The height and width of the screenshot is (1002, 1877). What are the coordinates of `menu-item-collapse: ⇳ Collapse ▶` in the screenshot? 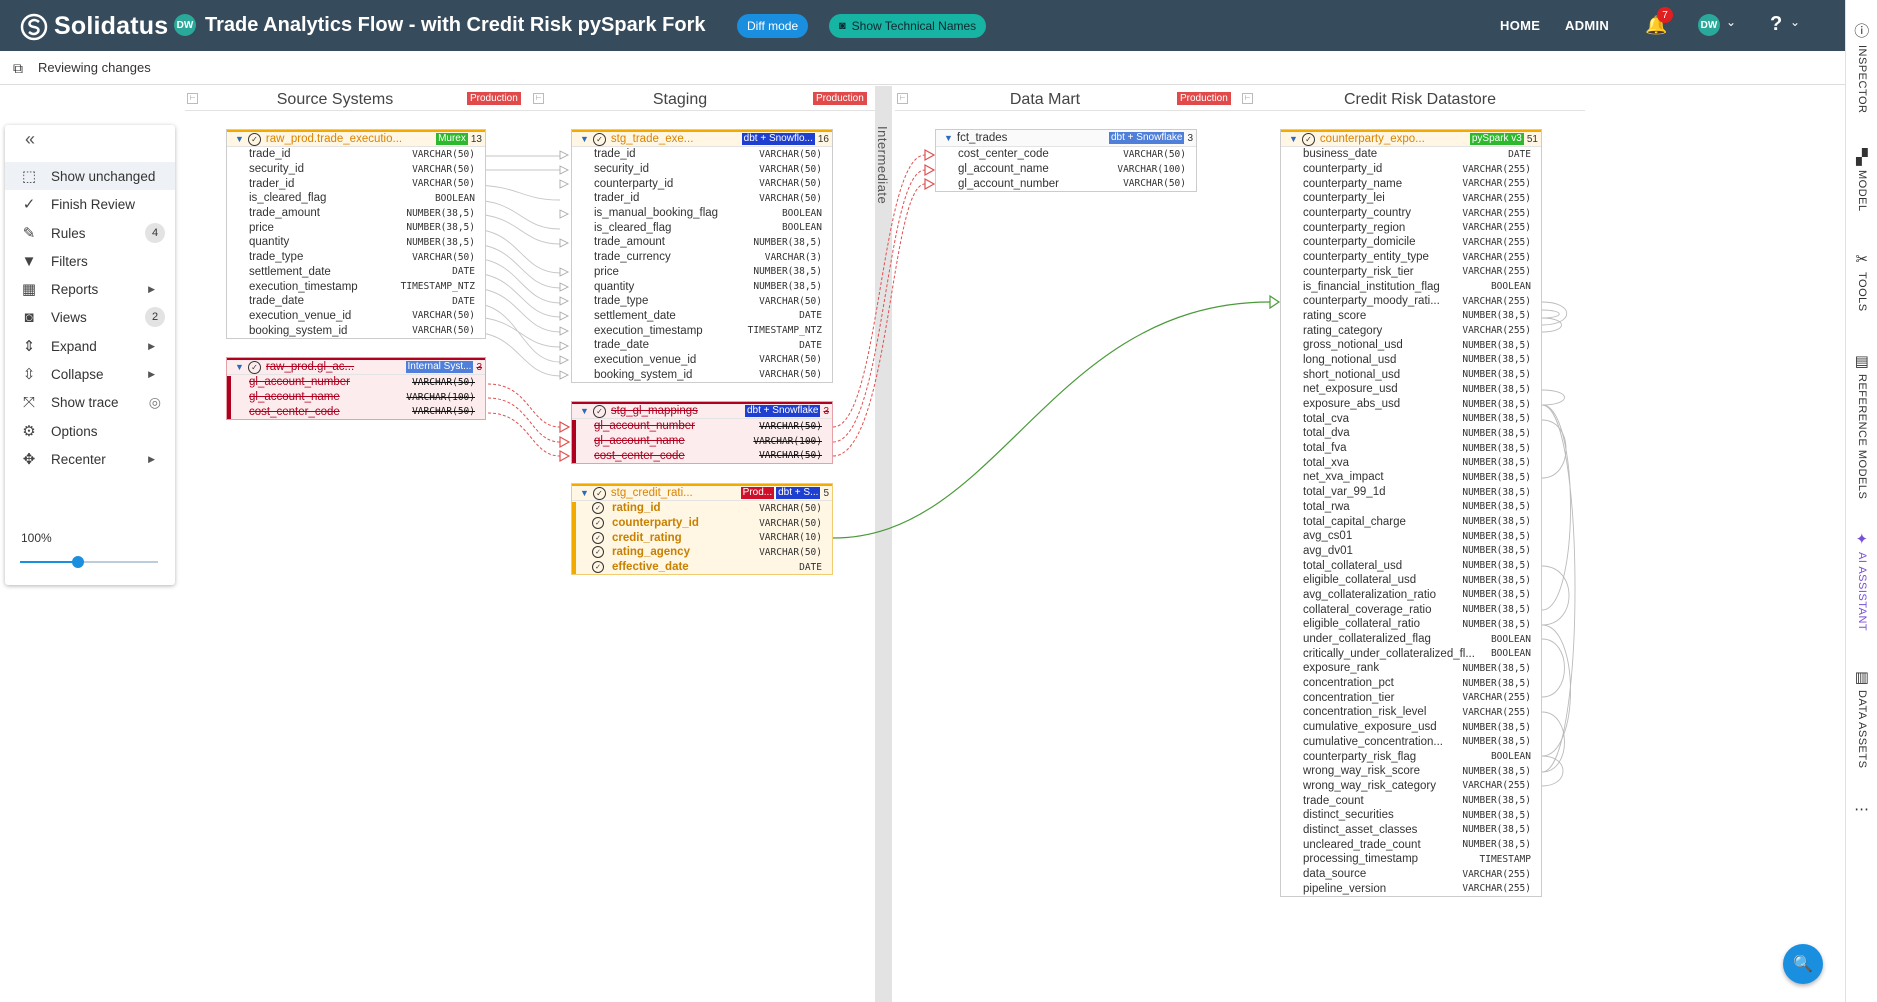 It's located at (90, 374).